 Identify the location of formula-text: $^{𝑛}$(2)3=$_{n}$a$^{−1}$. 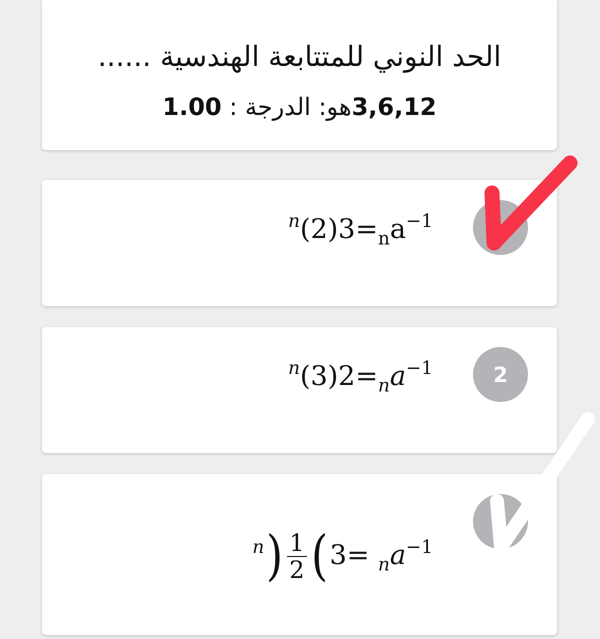
(360, 230).